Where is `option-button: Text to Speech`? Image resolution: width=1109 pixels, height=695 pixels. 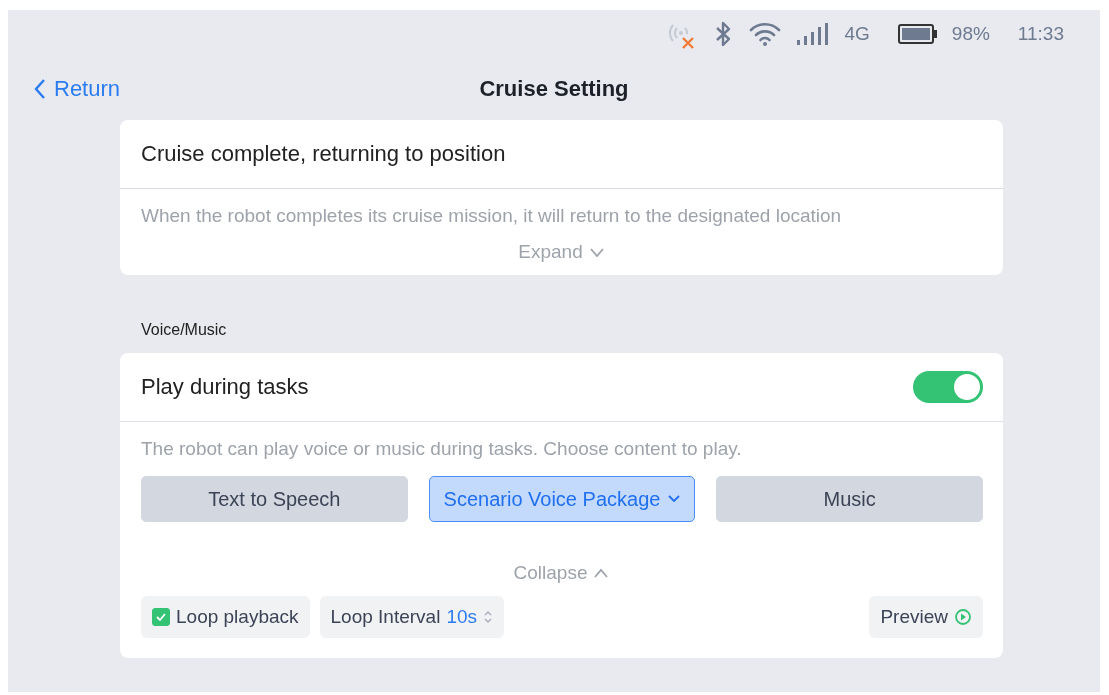
option-button: Text to Speech is located at coordinates (274, 499).